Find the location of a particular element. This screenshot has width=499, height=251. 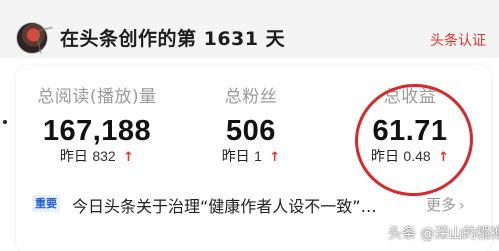

stat-value: 167,188 is located at coordinates (97, 131).